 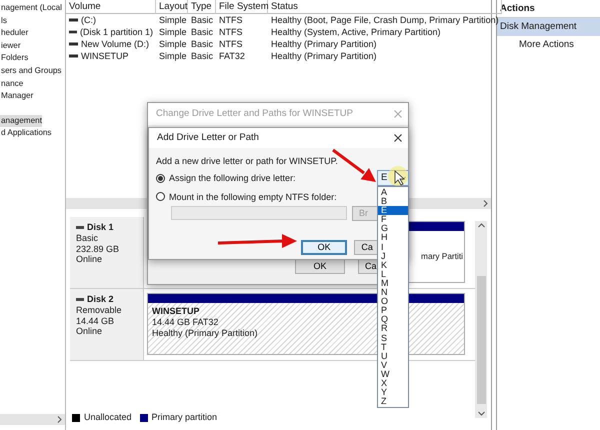 What do you see at coordinates (105, 56) in the screenshot?
I see `table-cell: WINSETUP` at bounding box center [105, 56].